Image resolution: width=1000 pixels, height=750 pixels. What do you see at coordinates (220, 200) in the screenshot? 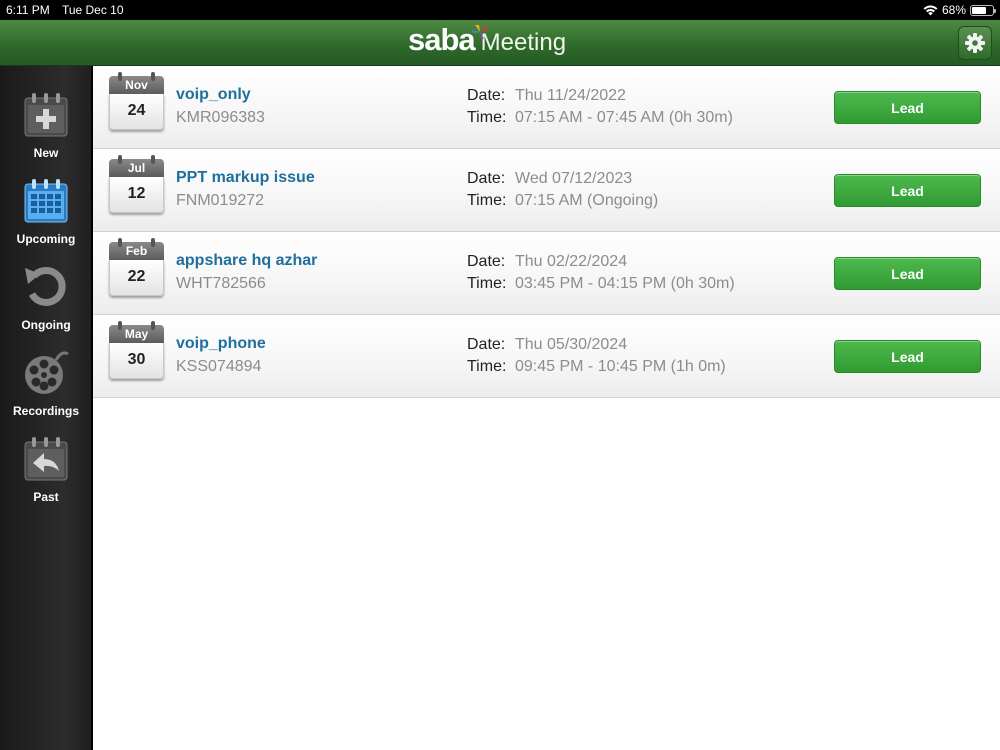
I see `meeting-code: FNM019272` at bounding box center [220, 200].